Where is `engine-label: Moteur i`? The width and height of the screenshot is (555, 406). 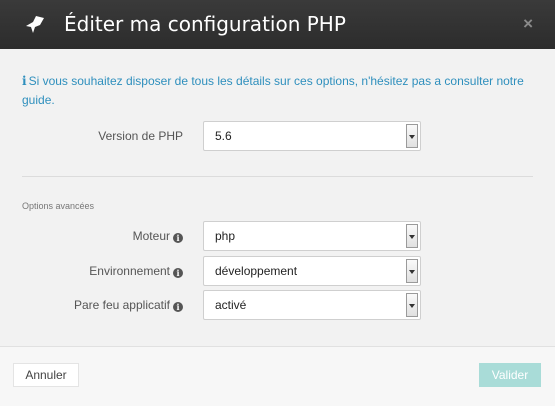
engine-label: Moteur i is located at coordinates (158, 236).